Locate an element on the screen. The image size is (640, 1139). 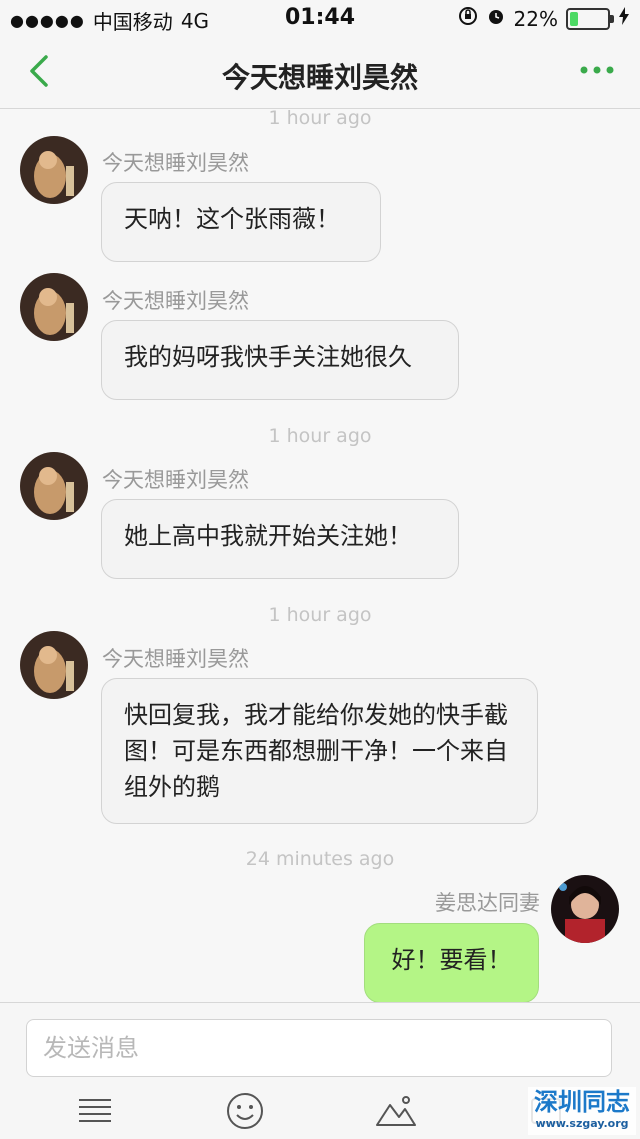
ellipsis-icon is located at coordinates (597, 70).